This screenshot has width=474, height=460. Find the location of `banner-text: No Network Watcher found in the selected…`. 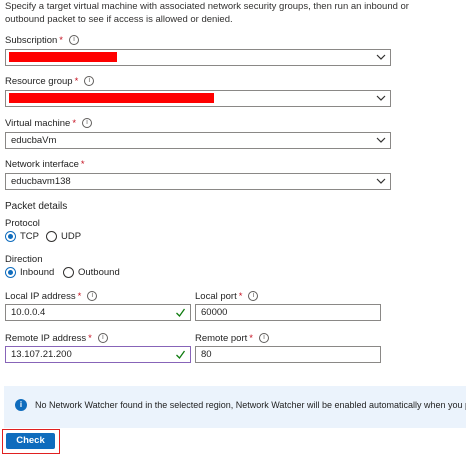

banner-text: No Network Watcher found in the selected… is located at coordinates (250, 405).